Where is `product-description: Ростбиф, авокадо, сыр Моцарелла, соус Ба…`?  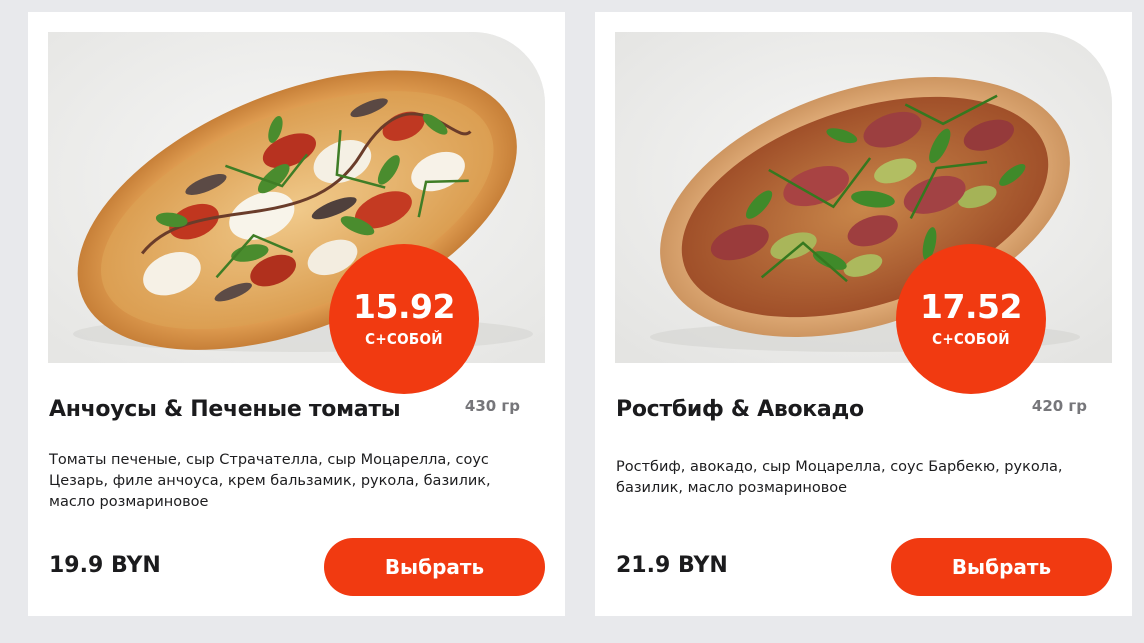
product-description: Ростбиф, авокадо, сыр Моцарелла, соус Ба… is located at coordinates (839, 477).